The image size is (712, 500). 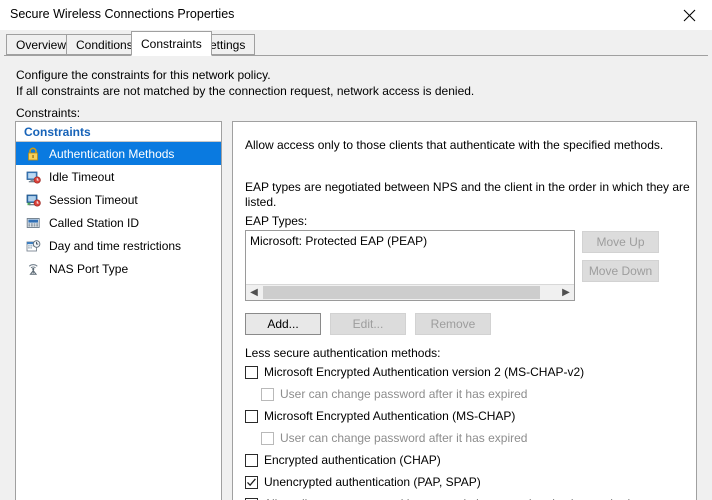 I want to click on eap-types-listbox: Microsoft: Protected EAP (PEAP) ◀ ▶, so click(x=410, y=265).